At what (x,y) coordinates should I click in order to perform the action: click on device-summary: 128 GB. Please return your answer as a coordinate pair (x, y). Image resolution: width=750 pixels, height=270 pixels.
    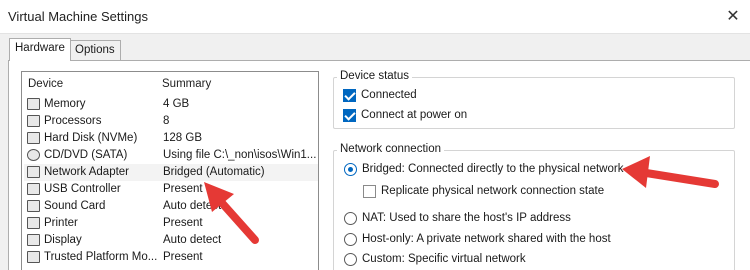
    Looking at the image, I should click on (182, 138).